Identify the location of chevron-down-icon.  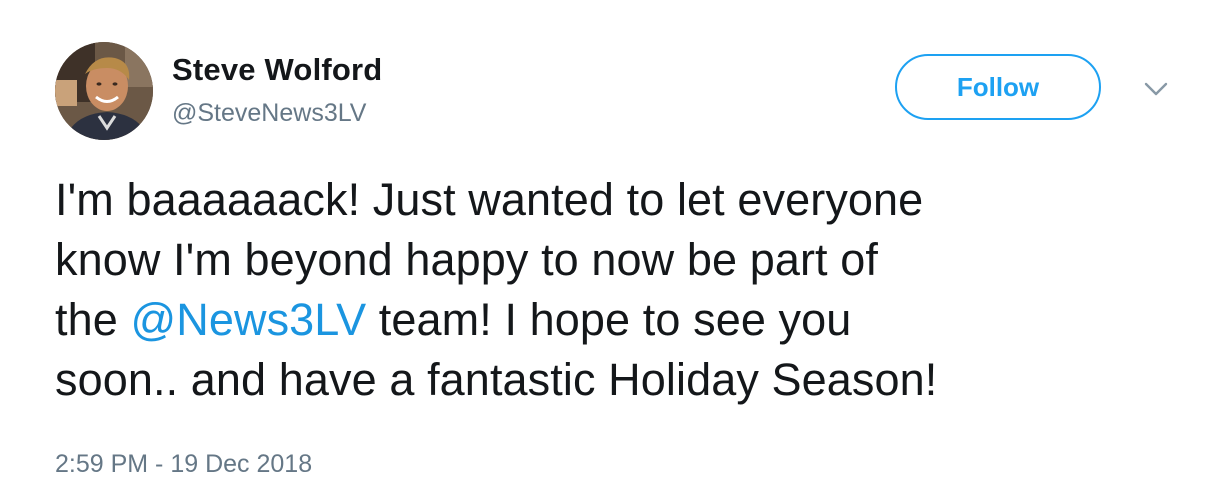
(1156, 89).